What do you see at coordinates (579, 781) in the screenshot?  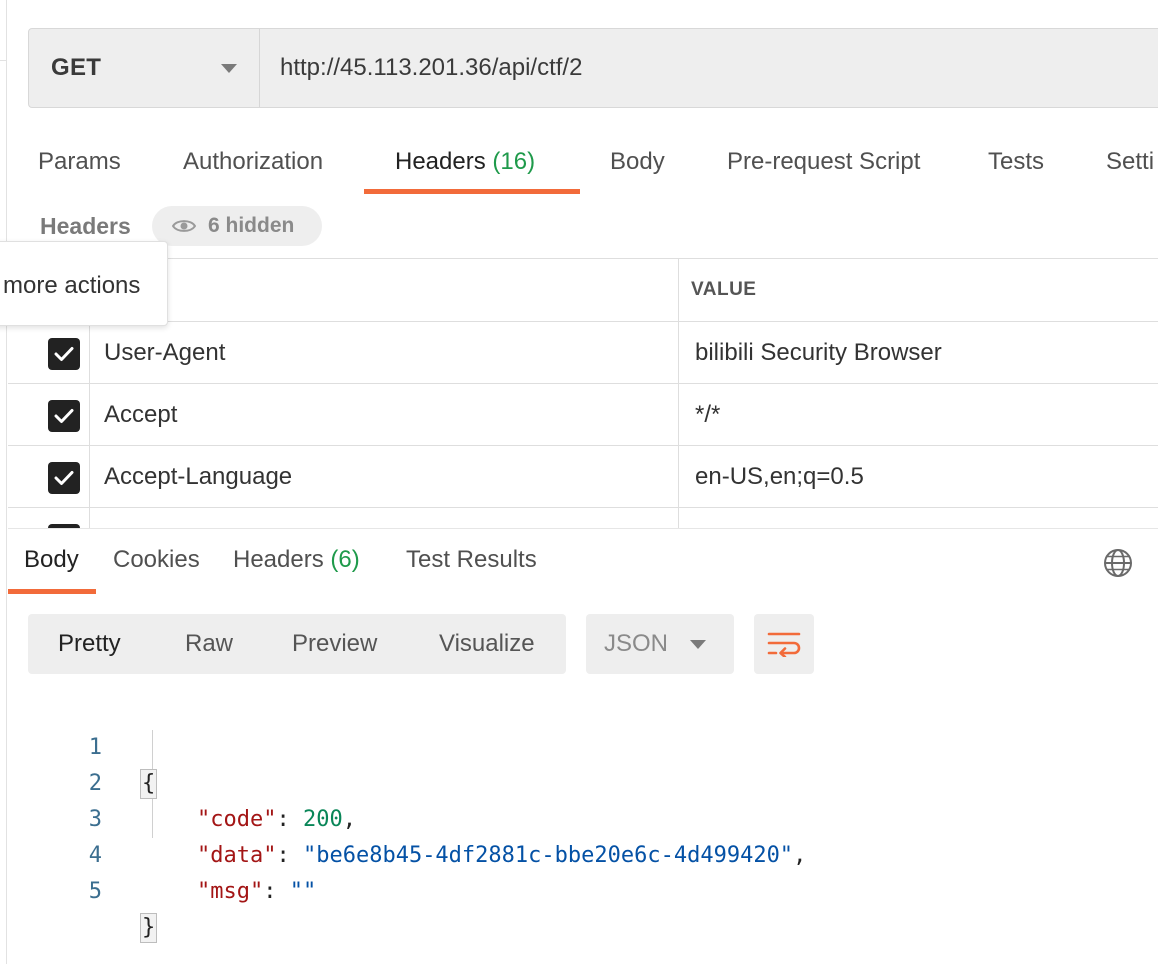 I see `code-line: 2 "code": 200,` at bounding box center [579, 781].